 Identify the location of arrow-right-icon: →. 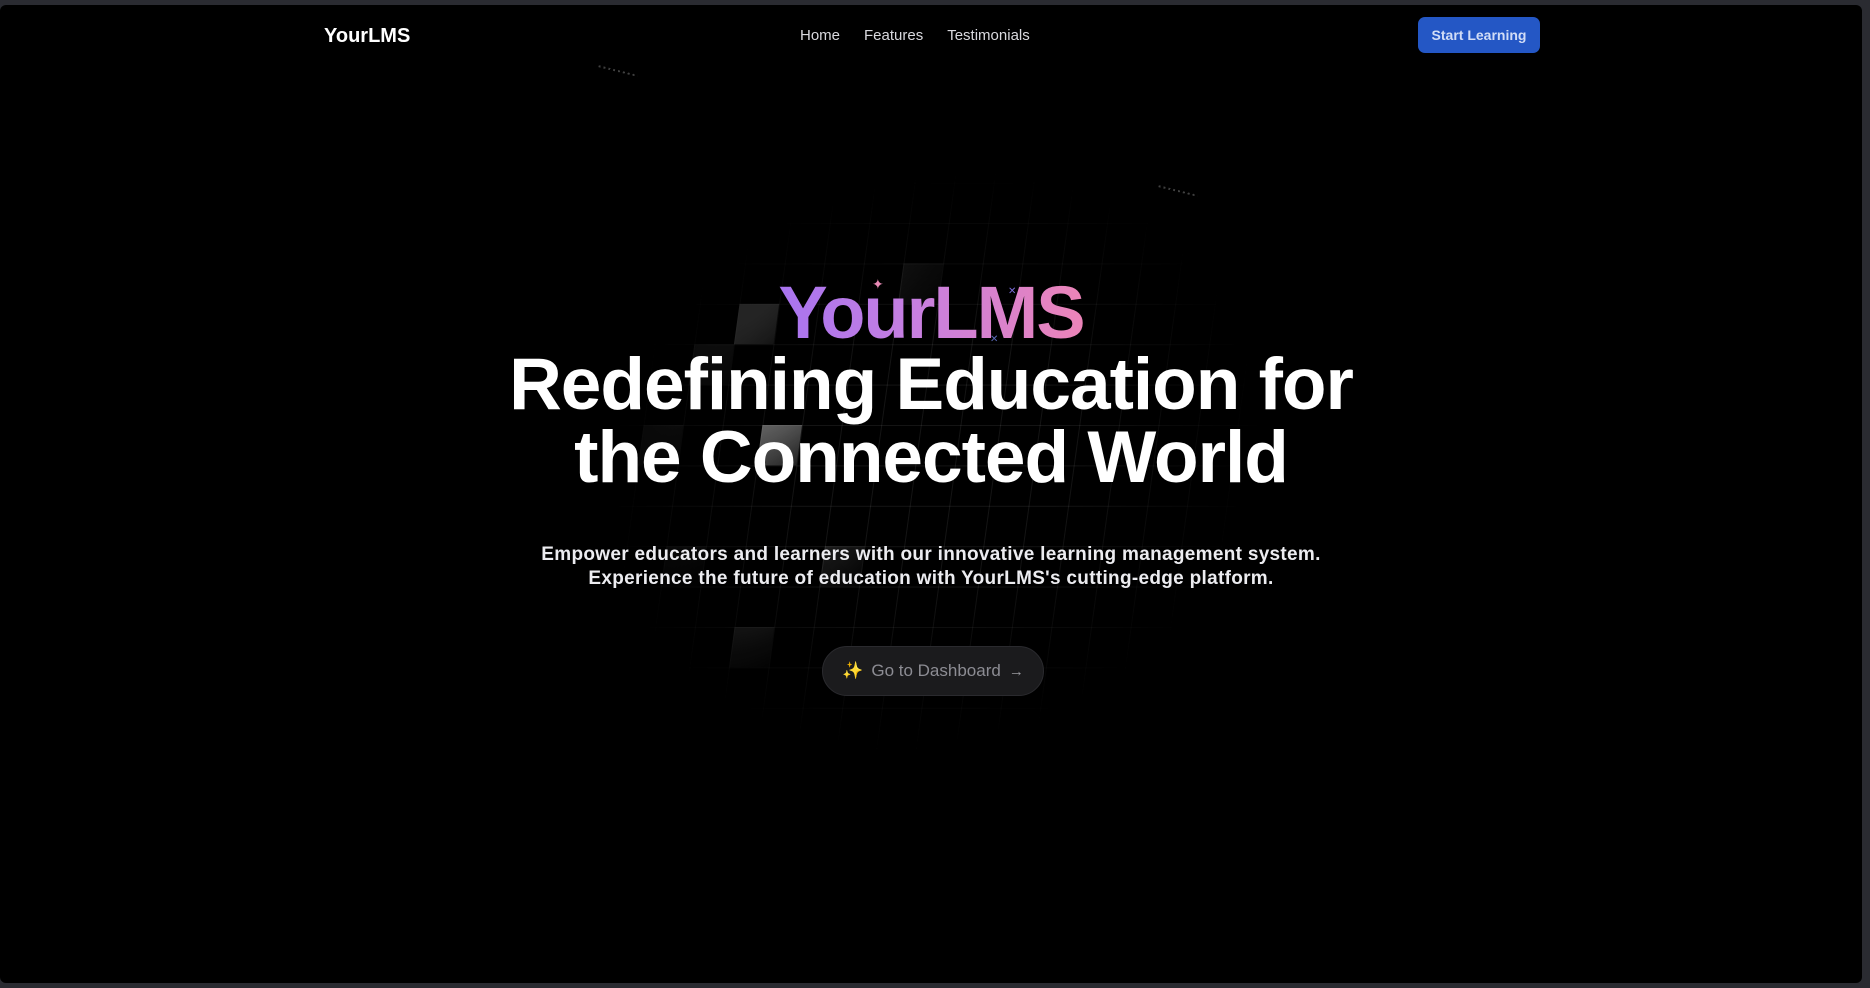
(1016, 671).